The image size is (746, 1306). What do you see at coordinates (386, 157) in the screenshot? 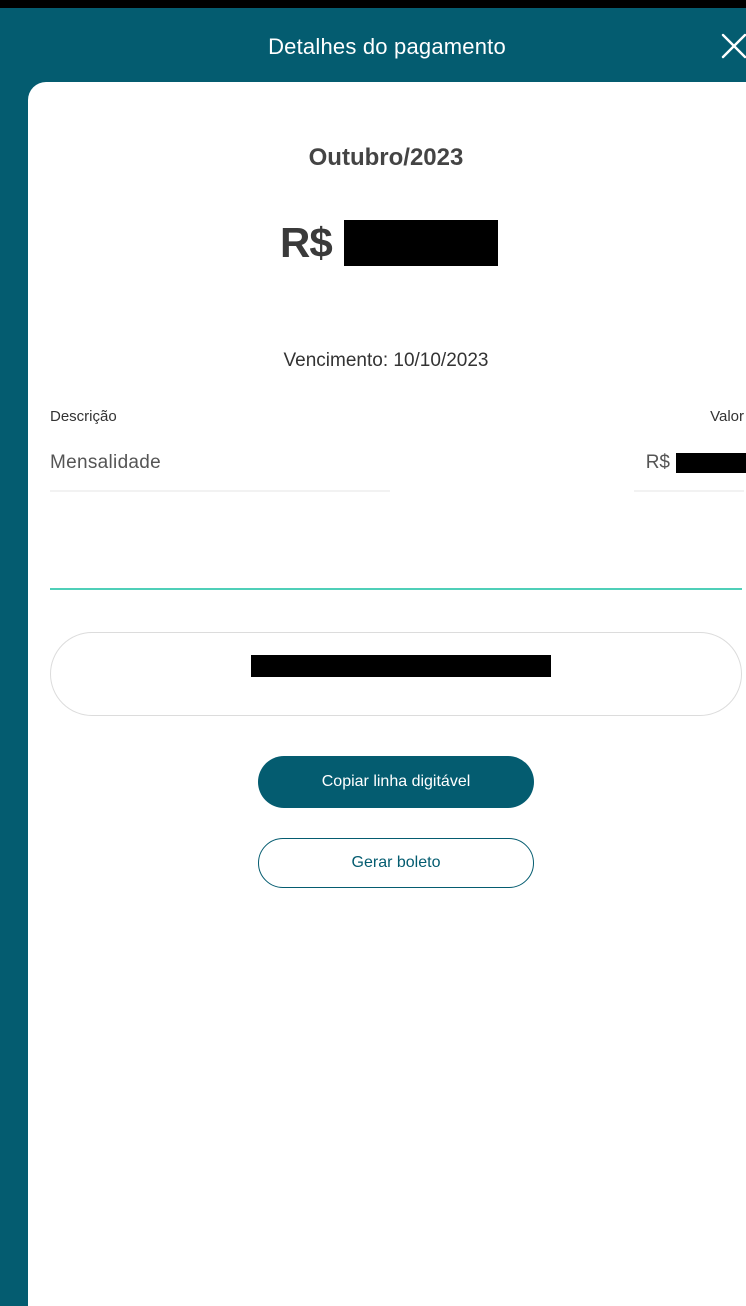
I see `reference-month: Outubro/2023` at bounding box center [386, 157].